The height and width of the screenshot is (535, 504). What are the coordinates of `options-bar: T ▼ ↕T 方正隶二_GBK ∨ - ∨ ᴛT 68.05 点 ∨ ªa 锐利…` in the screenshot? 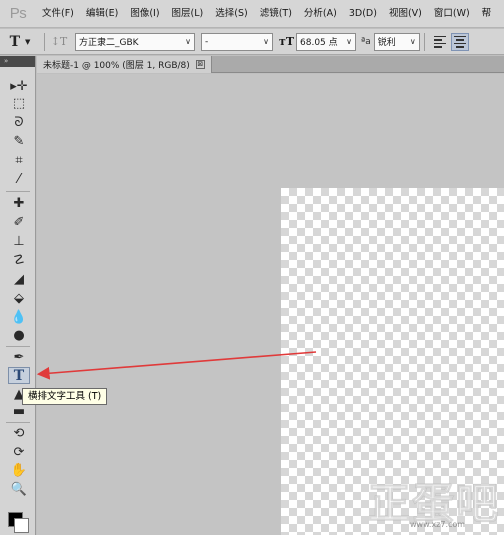 It's located at (252, 42).